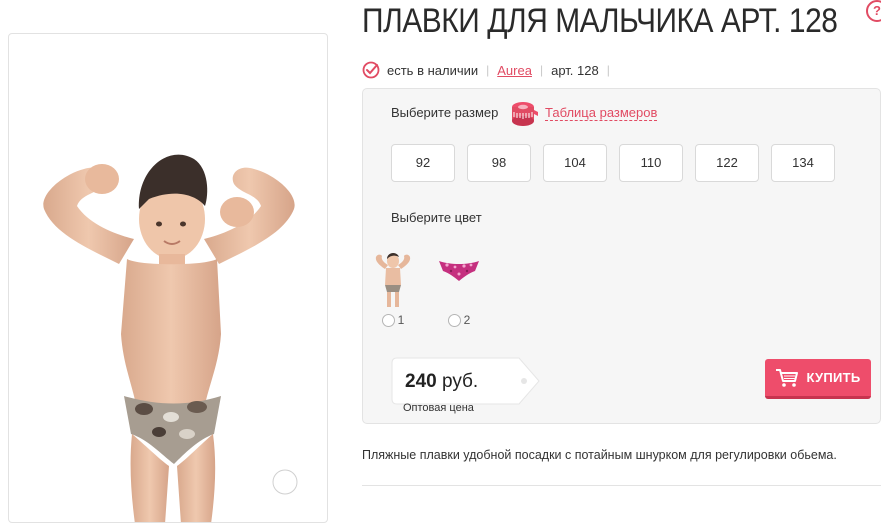 The width and height of the screenshot is (881, 527). Describe the element at coordinates (423, 163) in the screenshot. I see `size-option-92: 92` at that location.